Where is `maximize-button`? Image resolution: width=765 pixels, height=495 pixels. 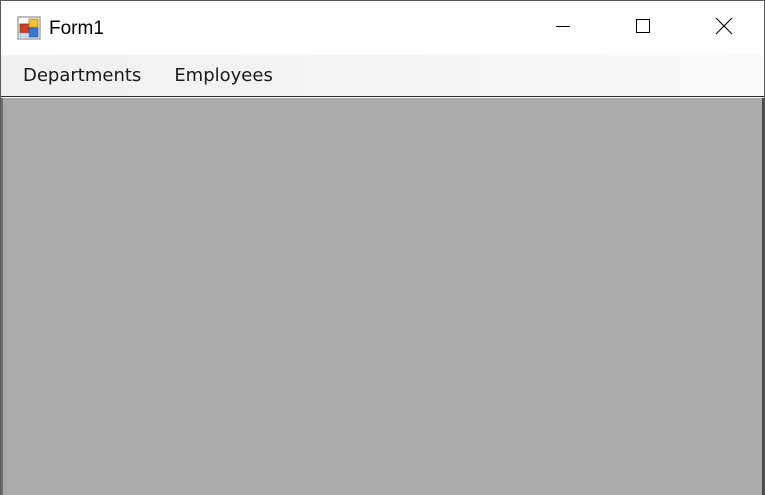
maximize-button is located at coordinates (643, 28).